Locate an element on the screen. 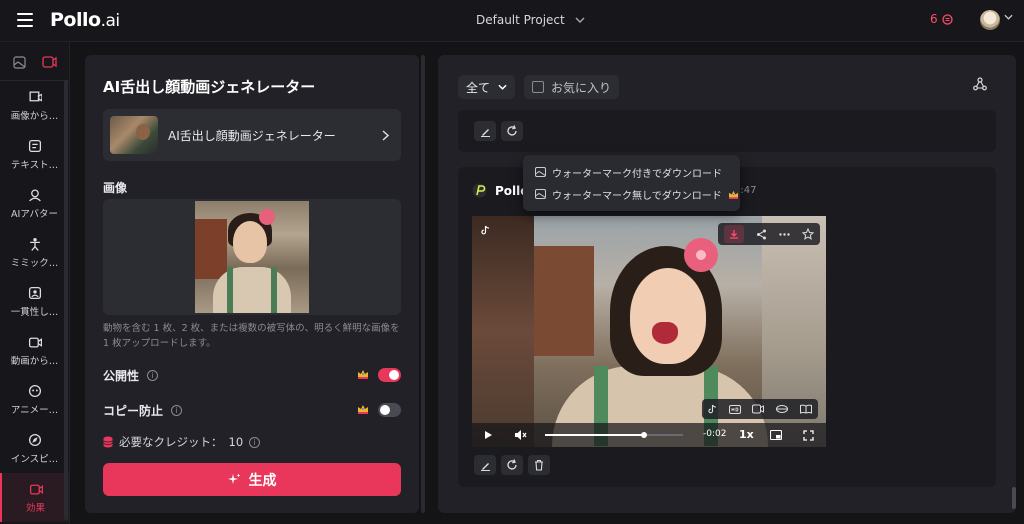  coin-icon is located at coordinates (947, 19).